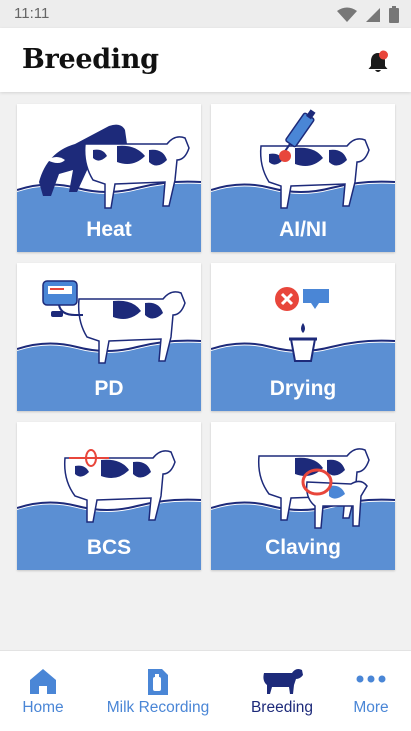  Describe the element at coordinates (373, 14) in the screenshot. I see `signal-icon` at that location.